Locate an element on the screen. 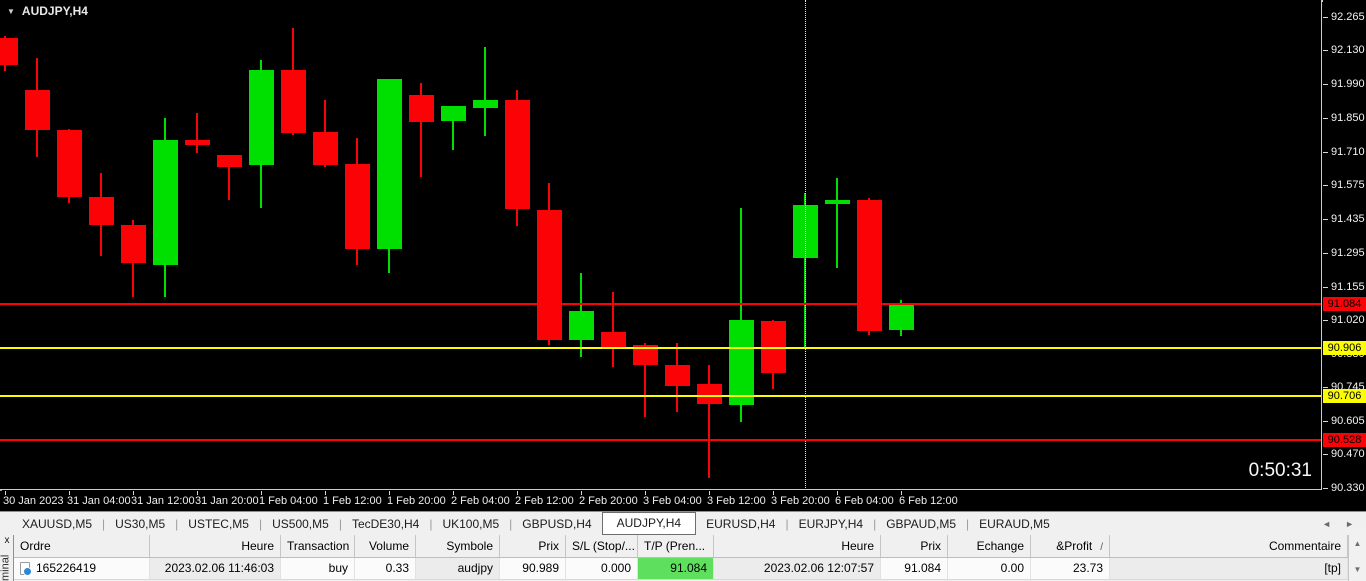  chart-tab-euraud-m5: EURAUD,M5 is located at coordinates (1014, 524).